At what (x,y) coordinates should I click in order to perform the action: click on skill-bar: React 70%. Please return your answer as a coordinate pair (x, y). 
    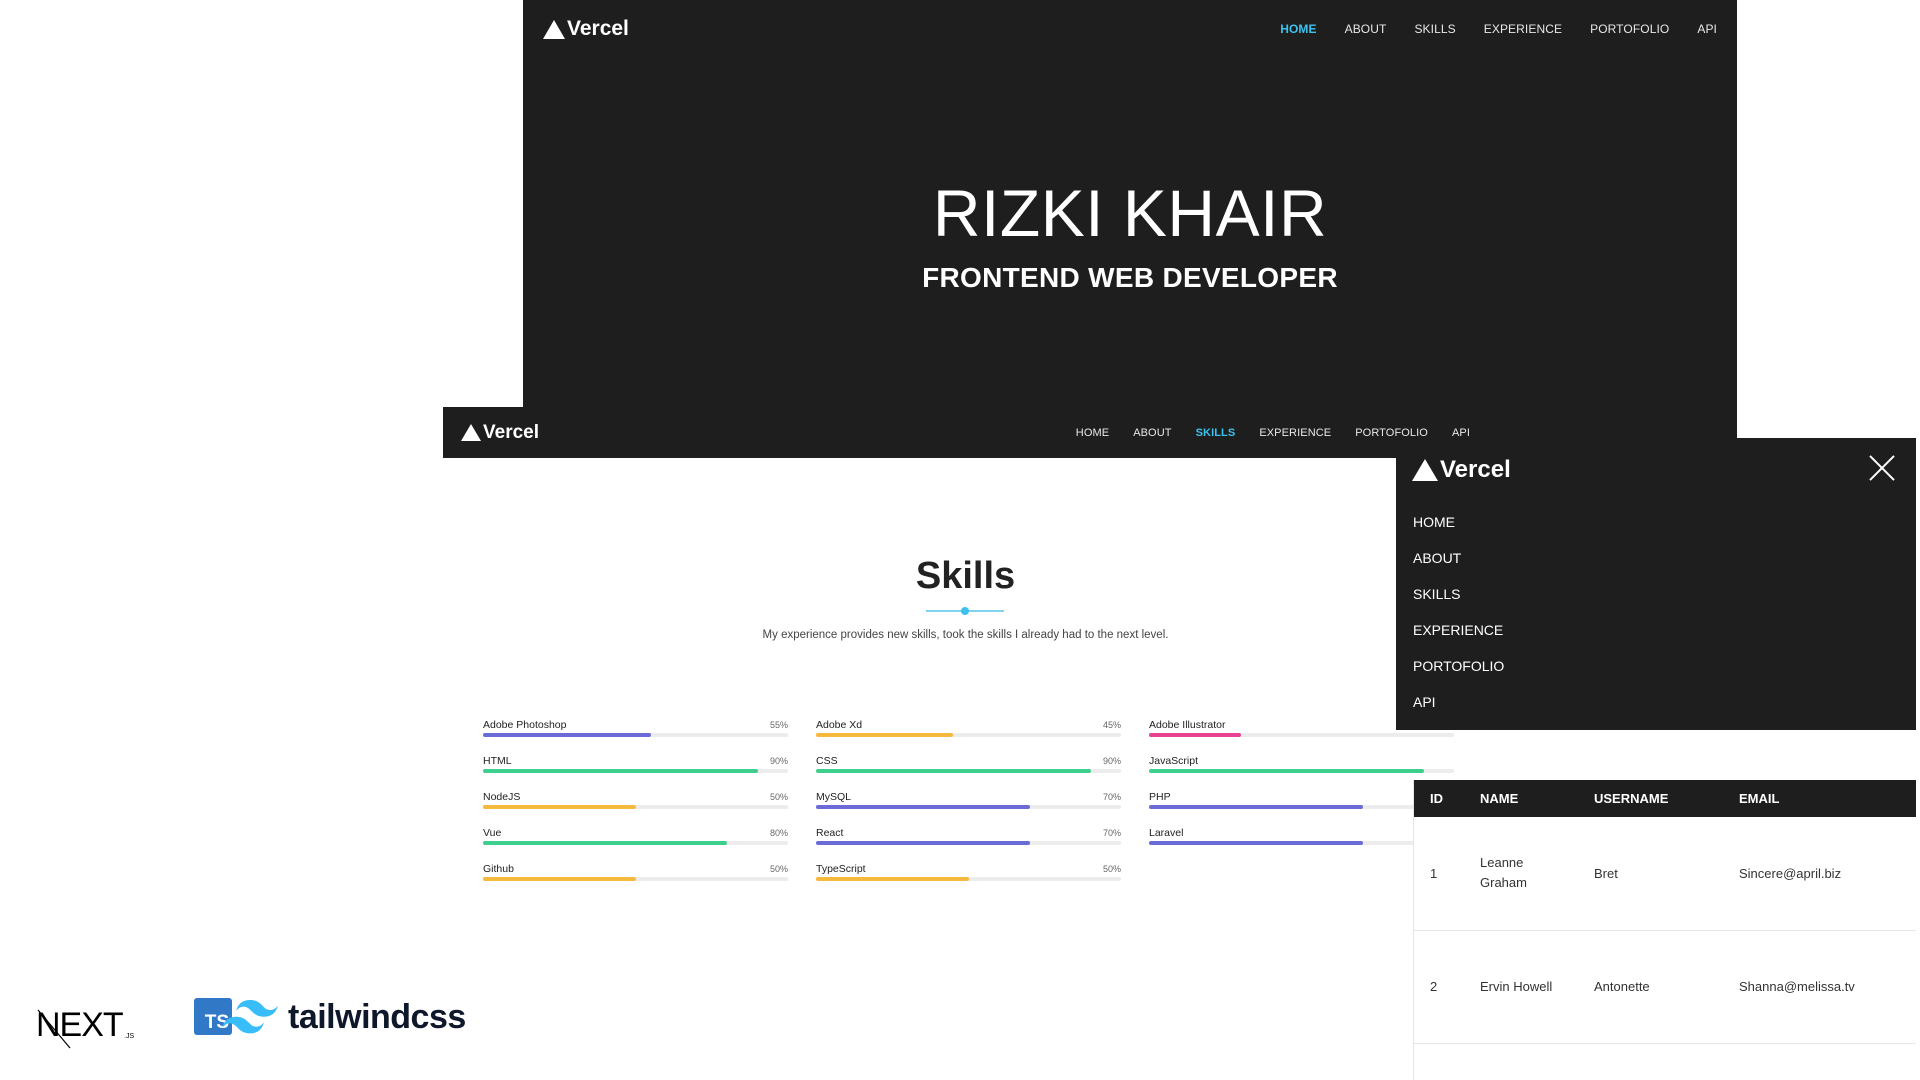
    Looking at the image, I should click on (968, 839).